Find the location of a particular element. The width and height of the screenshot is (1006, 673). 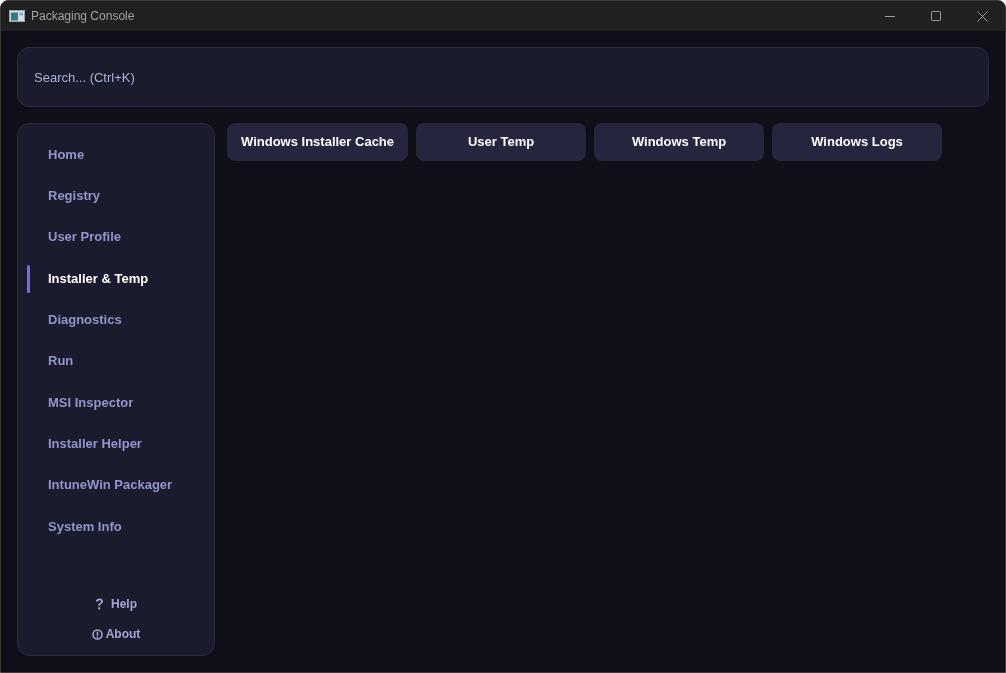

selection-indicator is located at coordinates (28, 278).